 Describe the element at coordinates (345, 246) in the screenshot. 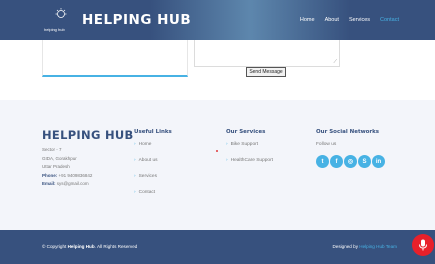

I see `designed-prefix: Designed by` at that location.